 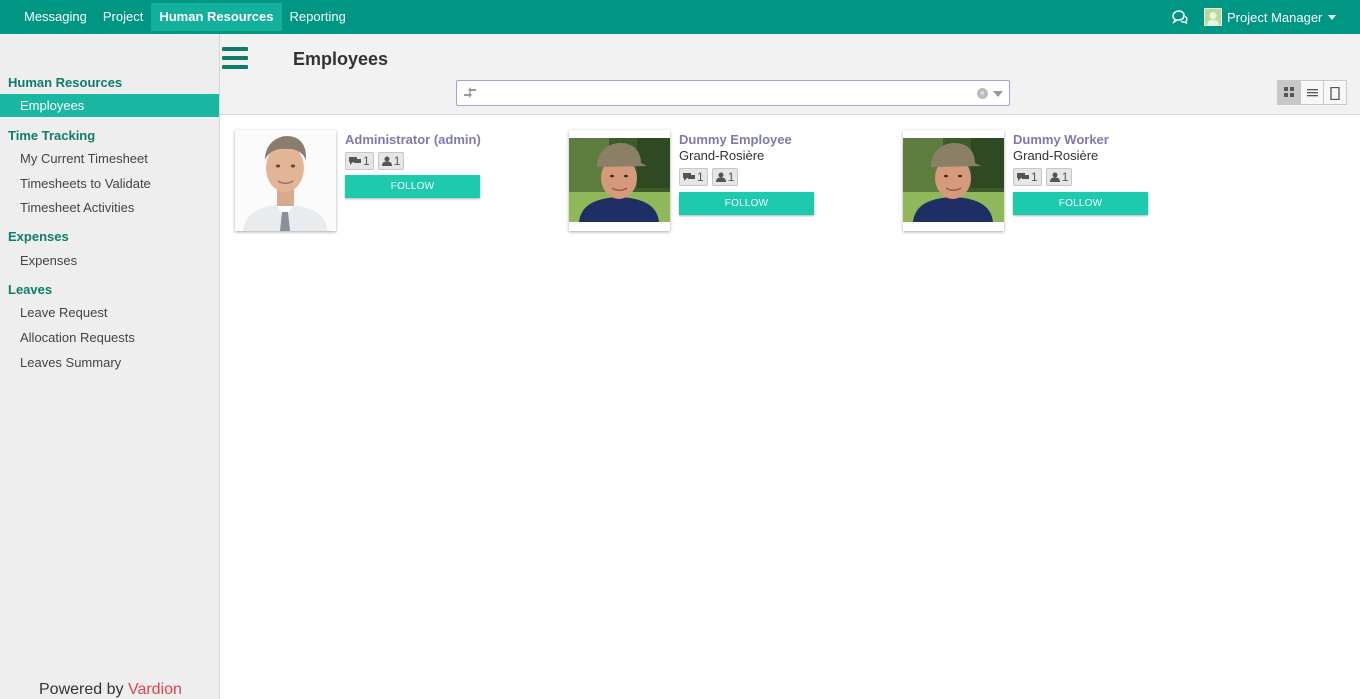 I want to click on menu-human-resources: Human Resources, so click(x=216, y=17).